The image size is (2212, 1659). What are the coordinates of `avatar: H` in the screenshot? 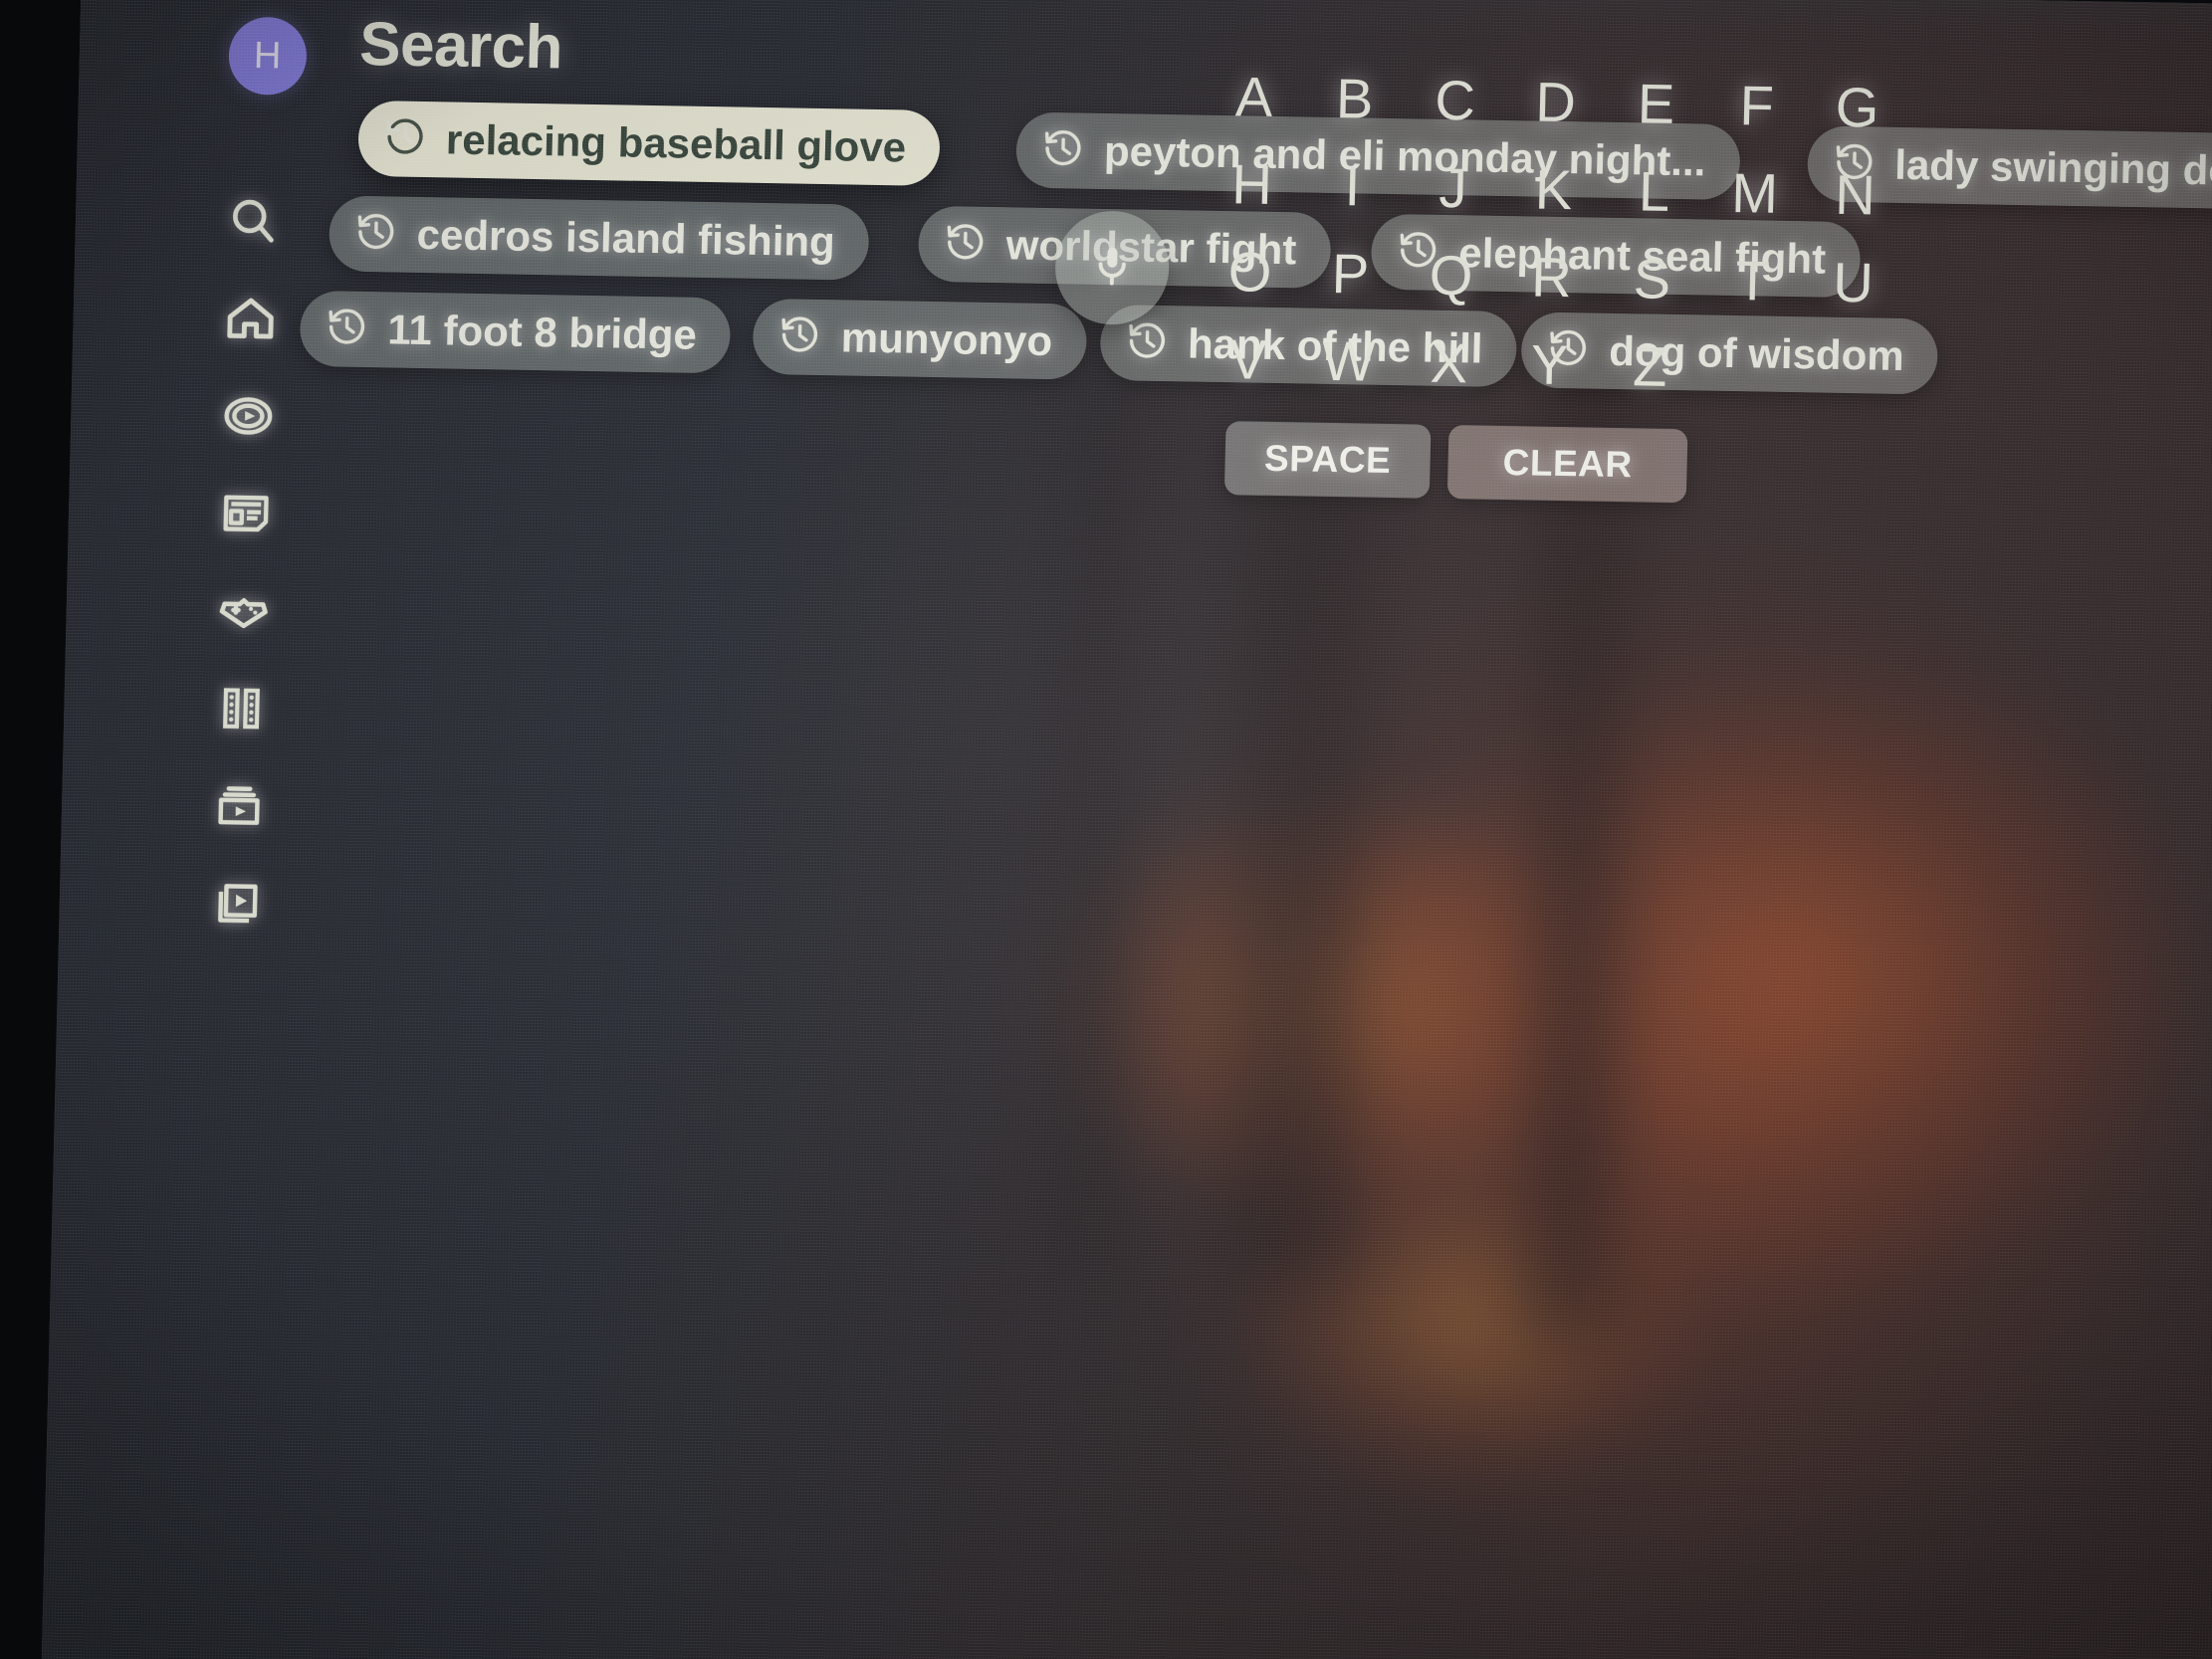 It's located at (268, 56).